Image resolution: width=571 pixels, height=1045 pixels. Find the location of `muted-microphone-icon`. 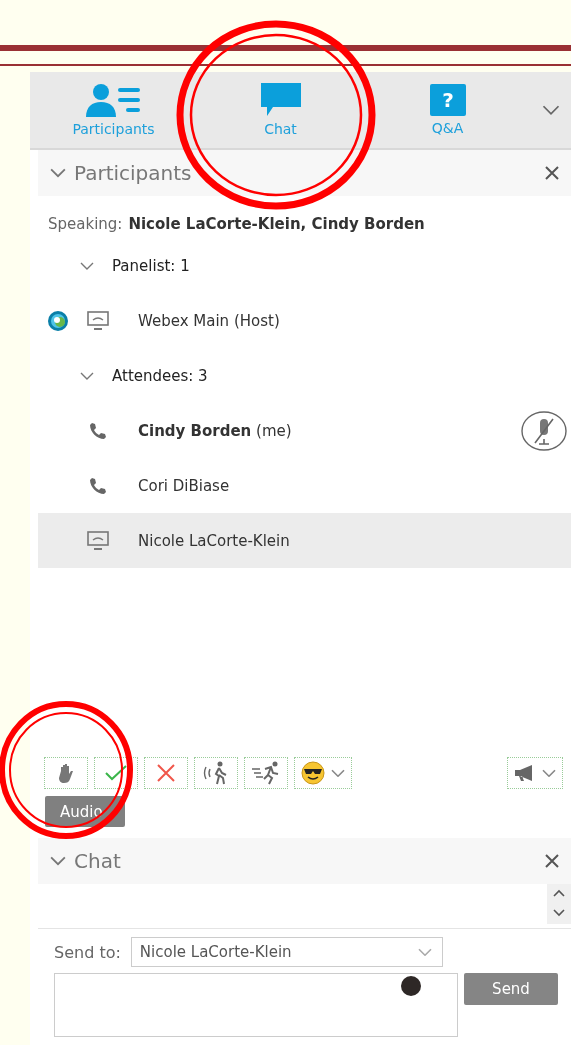

muted-microphone-icon is located at coordinates (544, 431).